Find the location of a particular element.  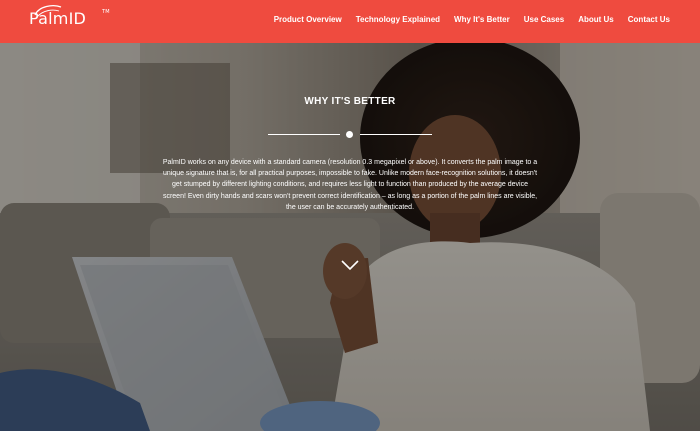

nav-use-cases: Use Cases is located at coordinates (544, 20).